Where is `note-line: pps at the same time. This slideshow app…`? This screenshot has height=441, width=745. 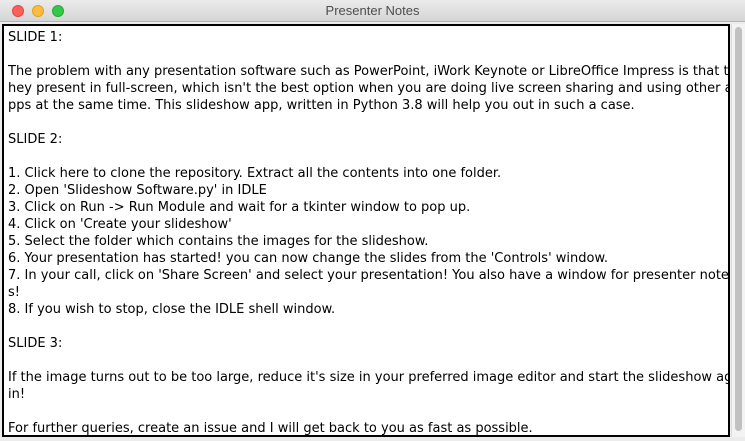
note-line: pps at the same time. This slideshow app… is located at coordinates (321, 105).